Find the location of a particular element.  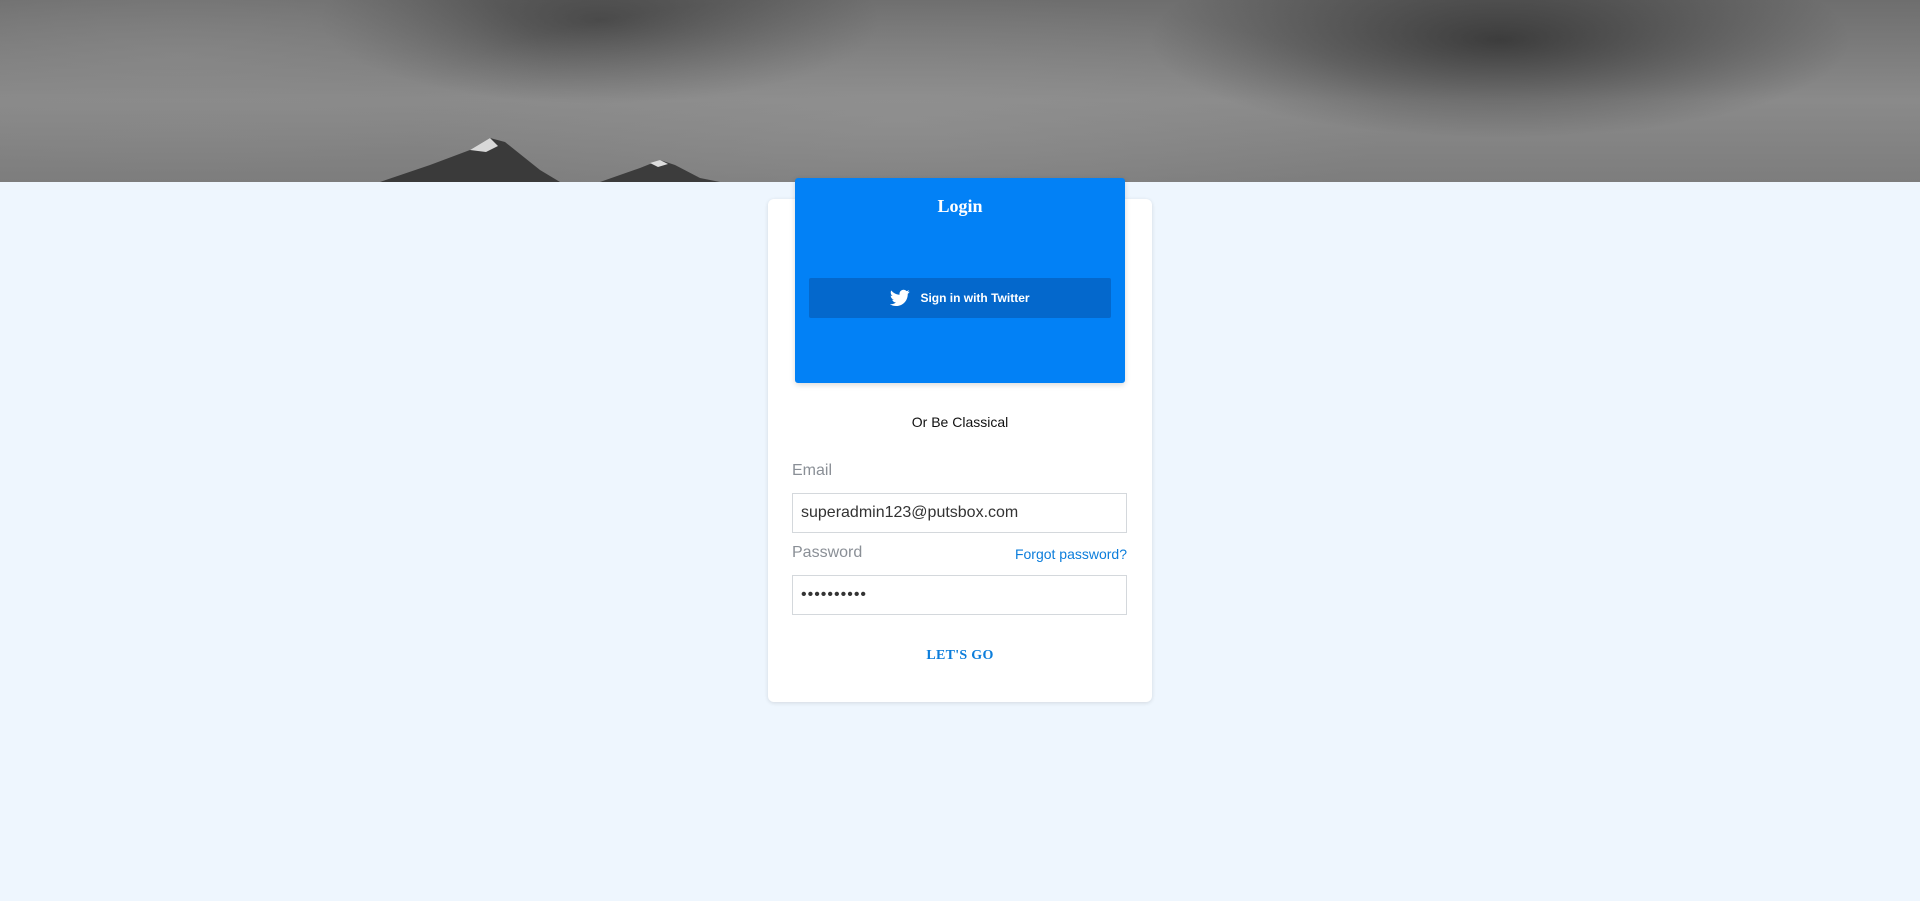

submit-button: LET'S GO is located at coordinates (960, 656).